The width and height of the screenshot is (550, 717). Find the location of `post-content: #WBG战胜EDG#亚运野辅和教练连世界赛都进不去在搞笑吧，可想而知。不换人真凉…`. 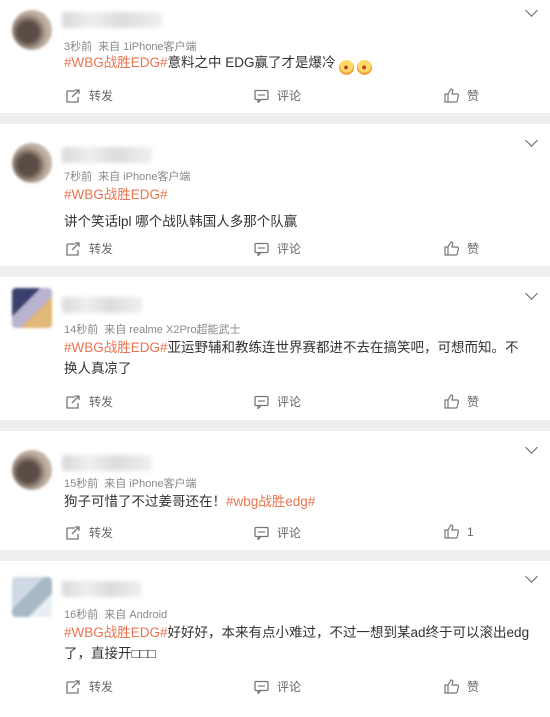

post-content: #WBG战胜EDG#亚运野辅和教练连世界赛都进不去在搞笑吧，可想而知。不换人真凉… is located at coordinates (297, 358).